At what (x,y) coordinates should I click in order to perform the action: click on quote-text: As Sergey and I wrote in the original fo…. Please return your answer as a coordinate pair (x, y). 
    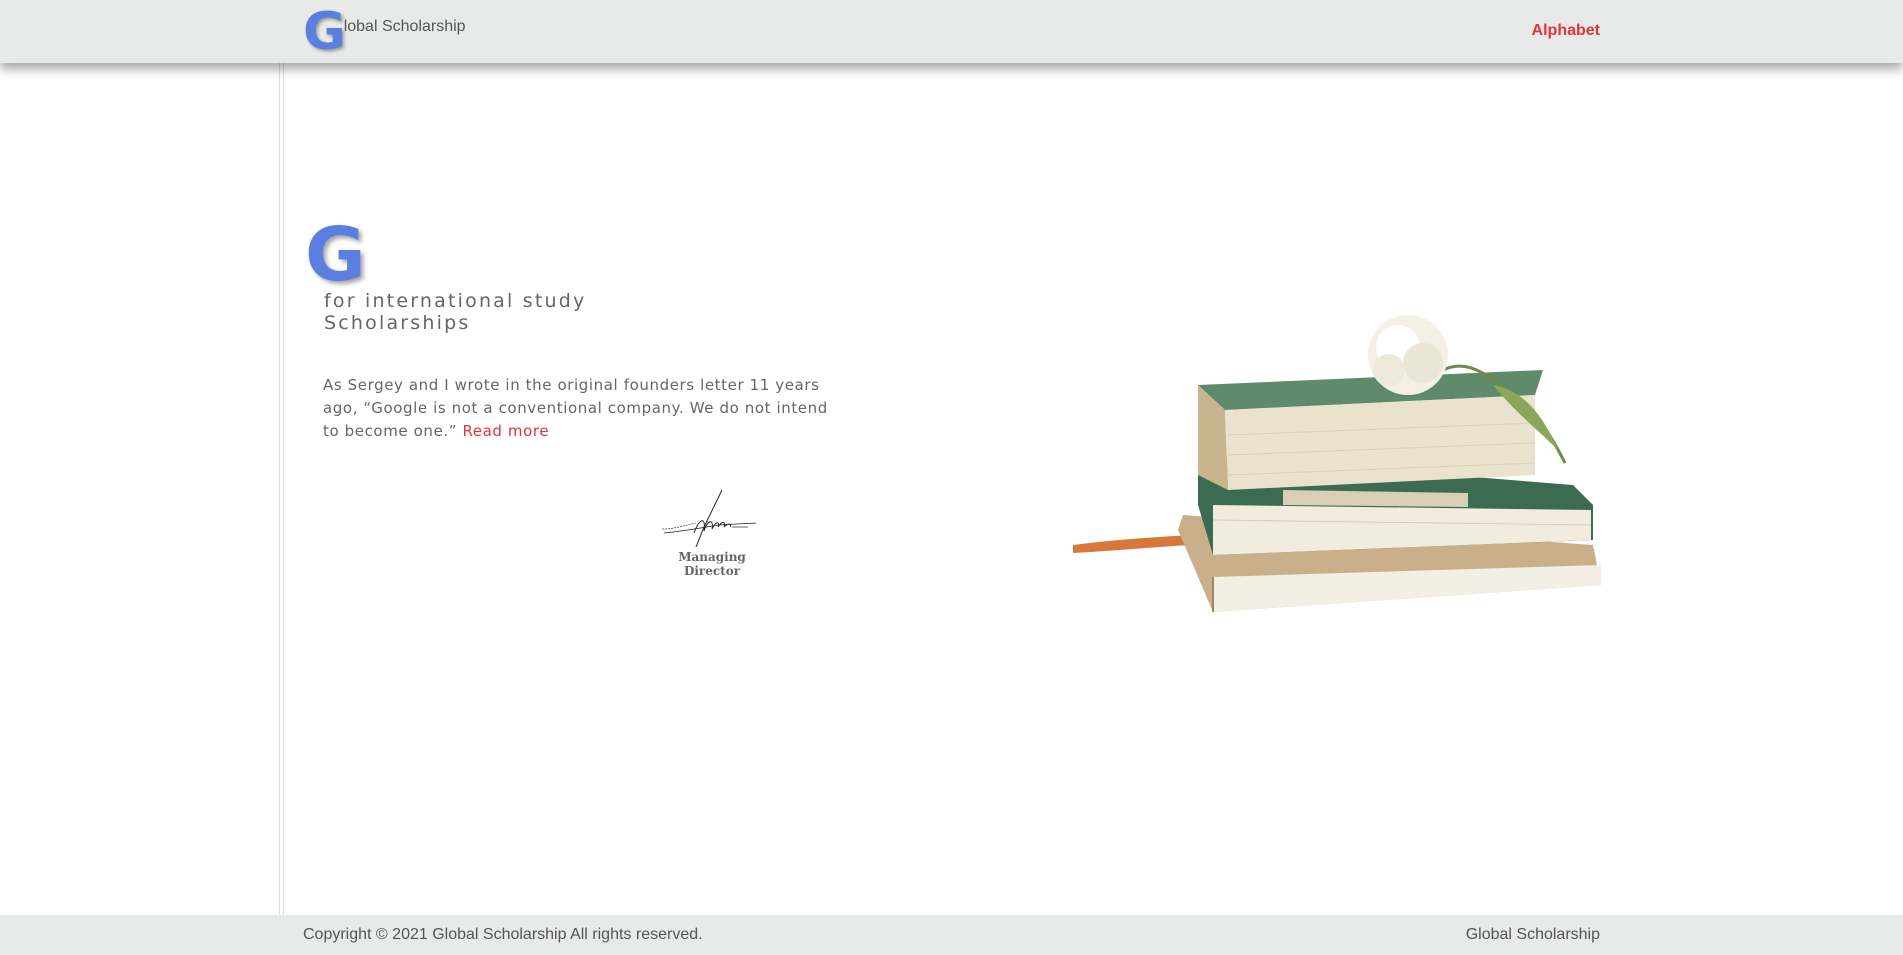
    Looking at the image, I should click on (575, 408).